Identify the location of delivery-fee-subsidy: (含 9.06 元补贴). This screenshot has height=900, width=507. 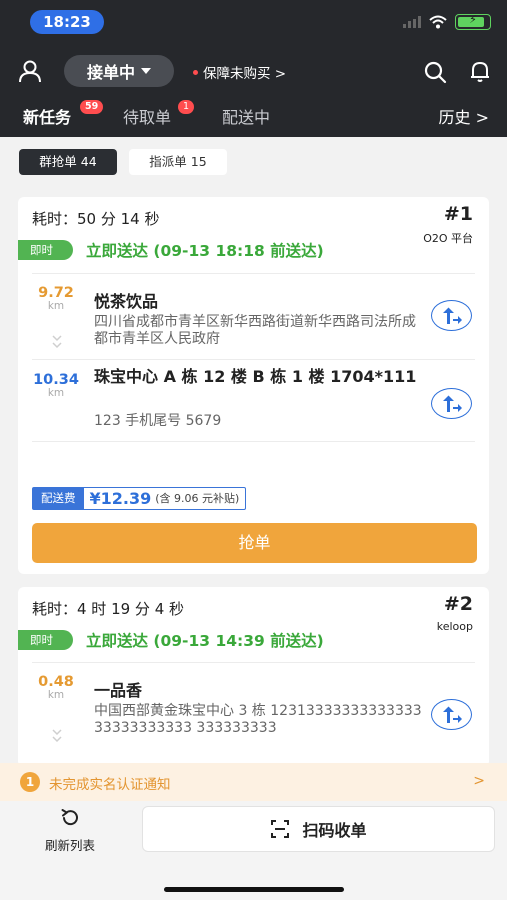
(197, 498).